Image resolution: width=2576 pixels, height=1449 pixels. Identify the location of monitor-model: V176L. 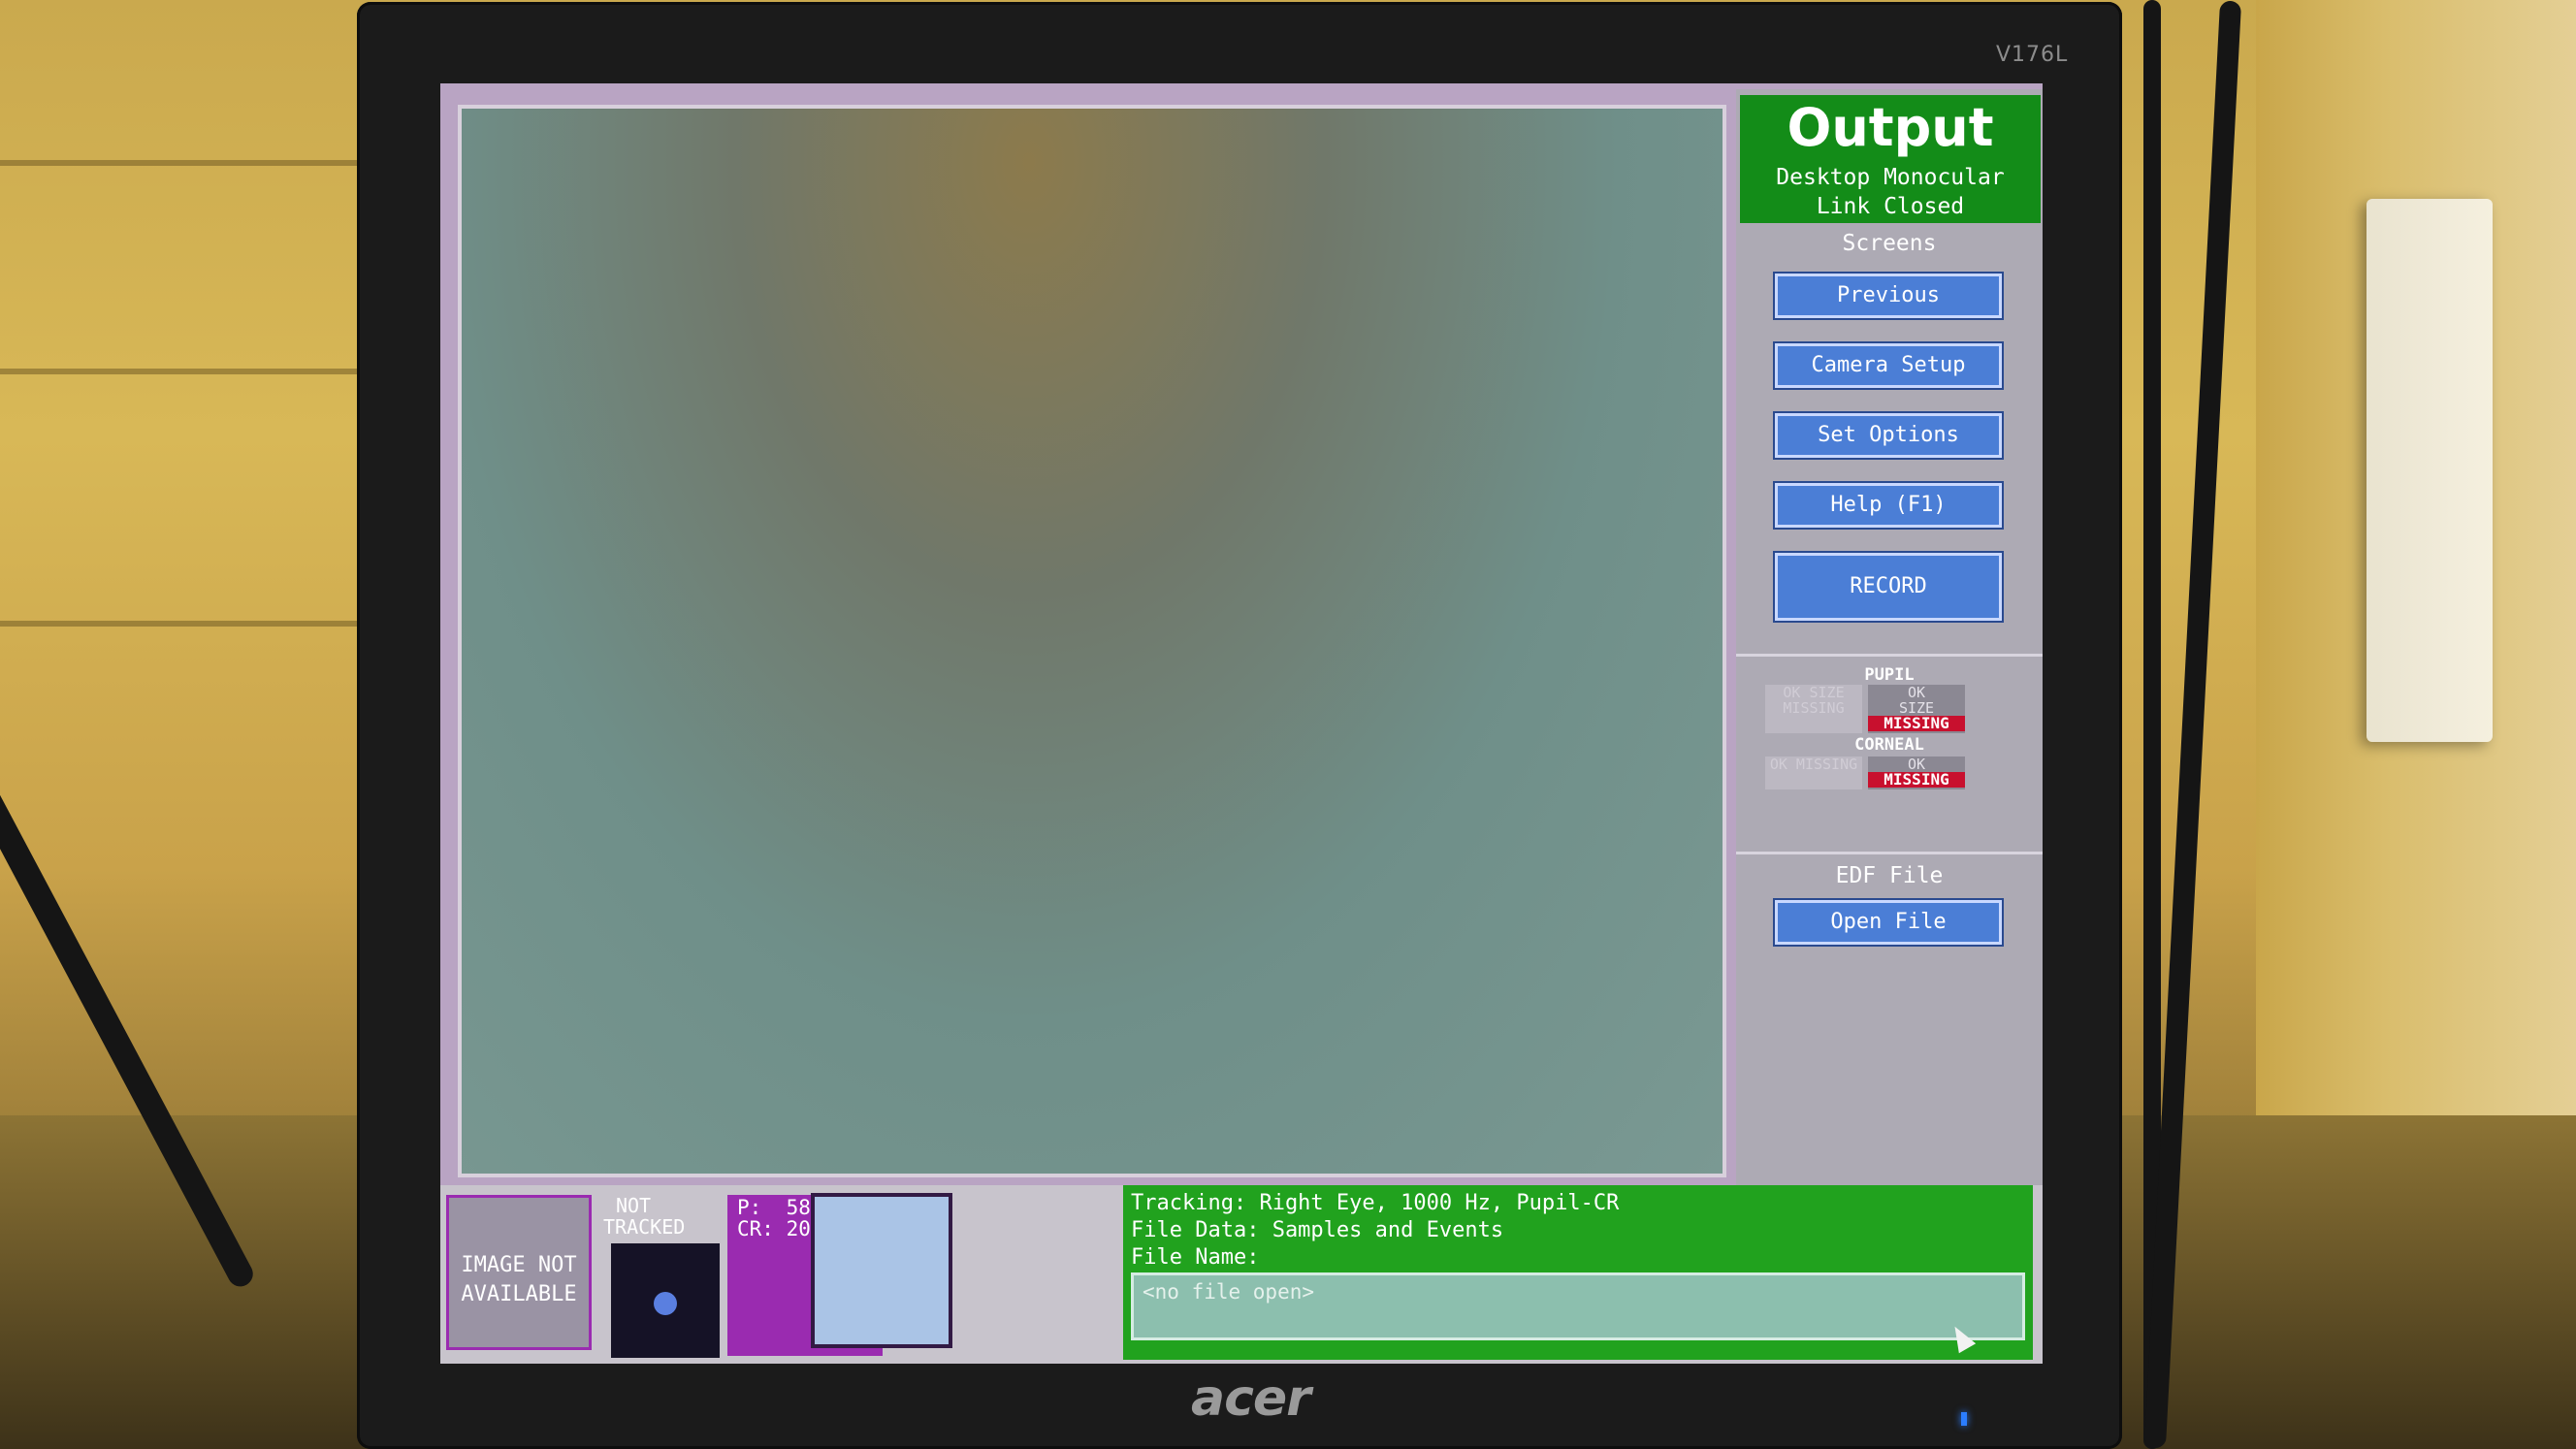
(2032, 55).